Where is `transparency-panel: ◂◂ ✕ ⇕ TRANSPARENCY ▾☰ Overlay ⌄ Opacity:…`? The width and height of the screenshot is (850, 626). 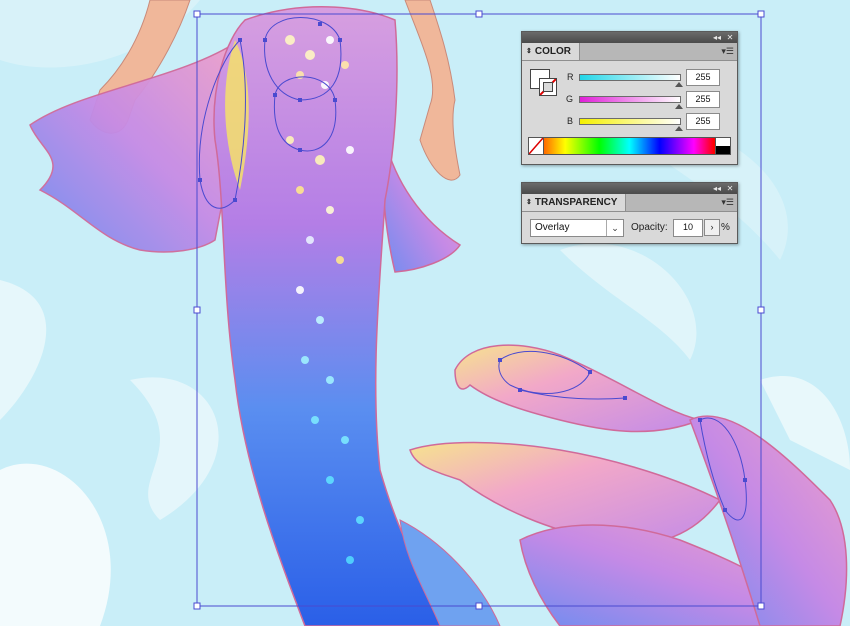 transparency-panel: ◂◂ ✕ ⇕ TRANSPARENCY ▾☰ Overlay ⌄ Opacity:… is located at coordinates (629, 213).